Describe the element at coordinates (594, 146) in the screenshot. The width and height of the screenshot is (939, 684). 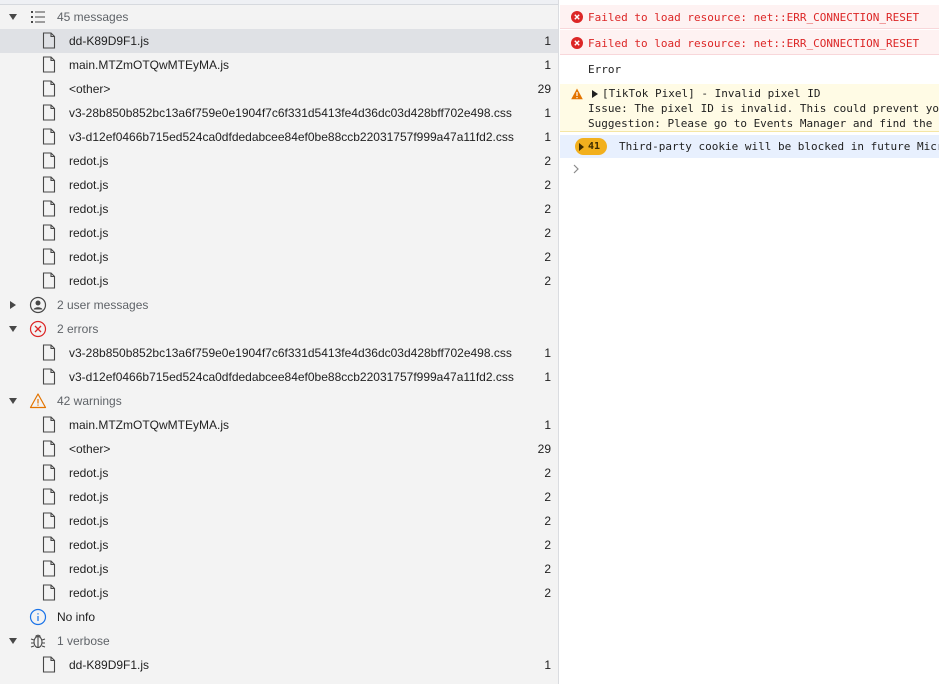
I see `badge-count: 41` at that location.